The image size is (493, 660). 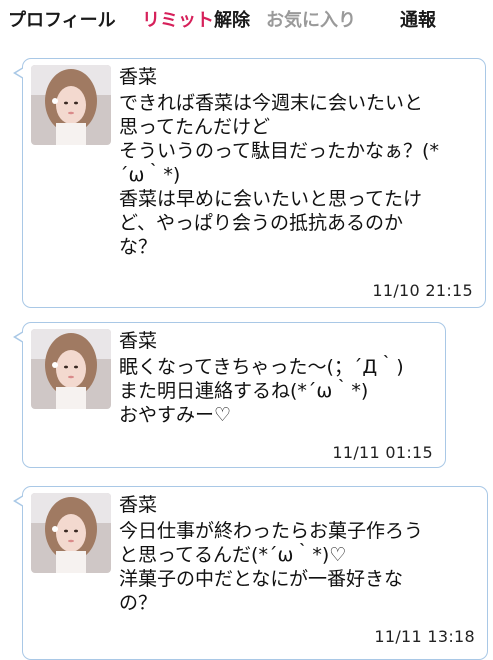 I want to click on limit-unlock-tab: リミット解除, so click(x=196, y=21).